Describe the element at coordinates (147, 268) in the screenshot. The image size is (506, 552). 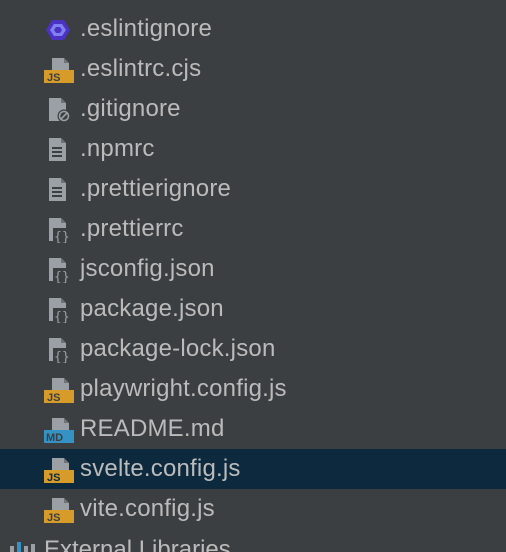
I see `file-name: jsconfig.json` at that location.